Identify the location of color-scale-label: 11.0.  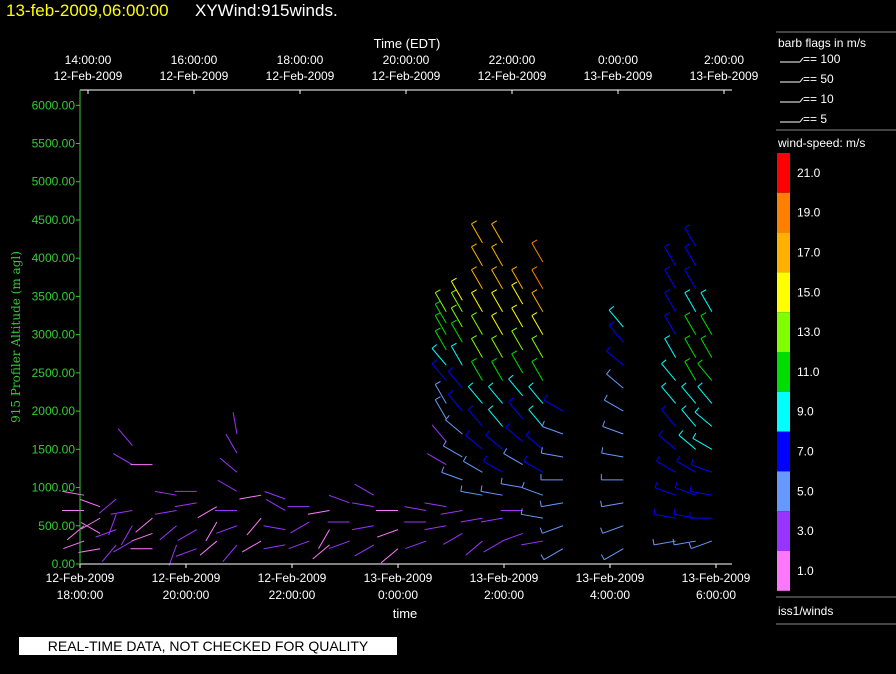
(808, 372).